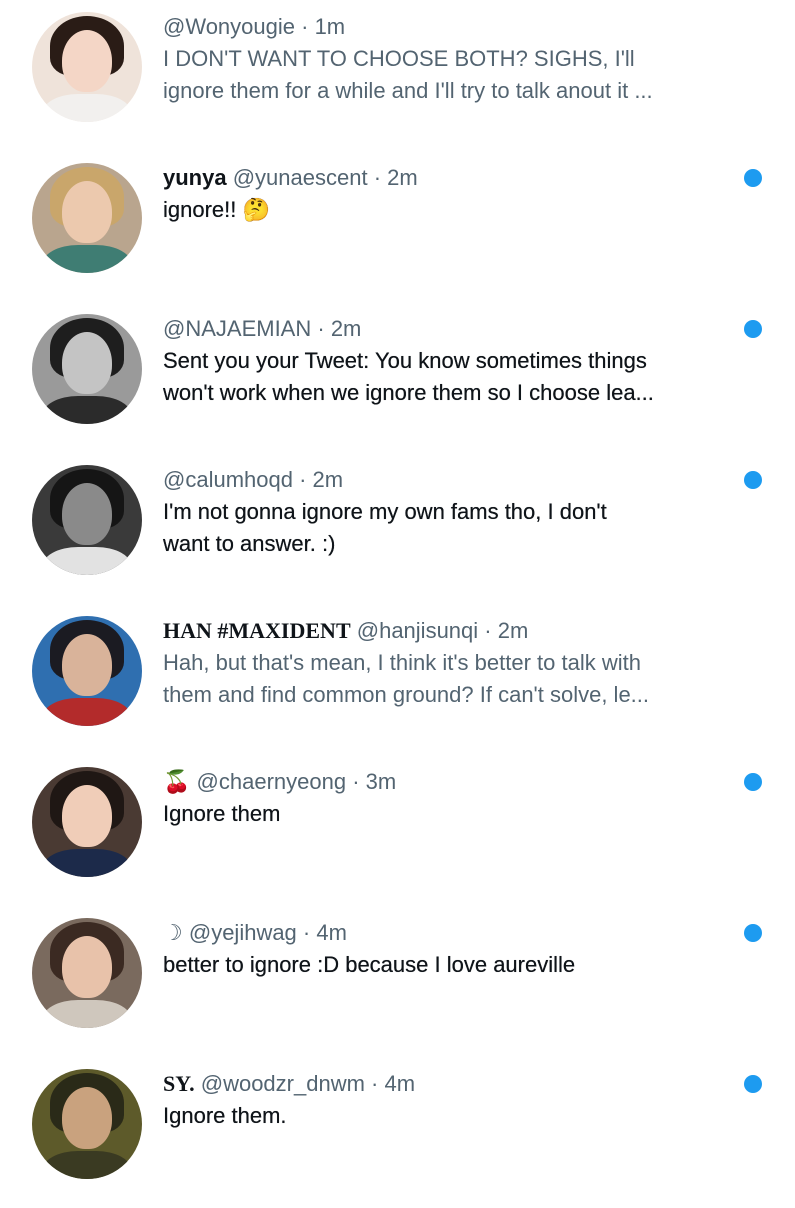  I want to click on display-name: HAN #MAXIDENT, so click(257, 630).